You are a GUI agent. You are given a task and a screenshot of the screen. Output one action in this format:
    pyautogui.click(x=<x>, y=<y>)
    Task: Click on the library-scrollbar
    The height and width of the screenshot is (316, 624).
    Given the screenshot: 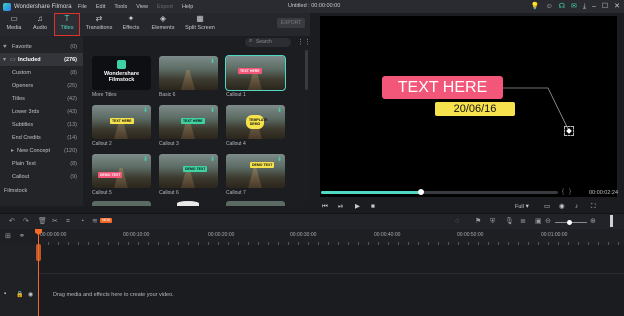 What is the action you would take?
    pyautogui.click(x=306, y=70)
    